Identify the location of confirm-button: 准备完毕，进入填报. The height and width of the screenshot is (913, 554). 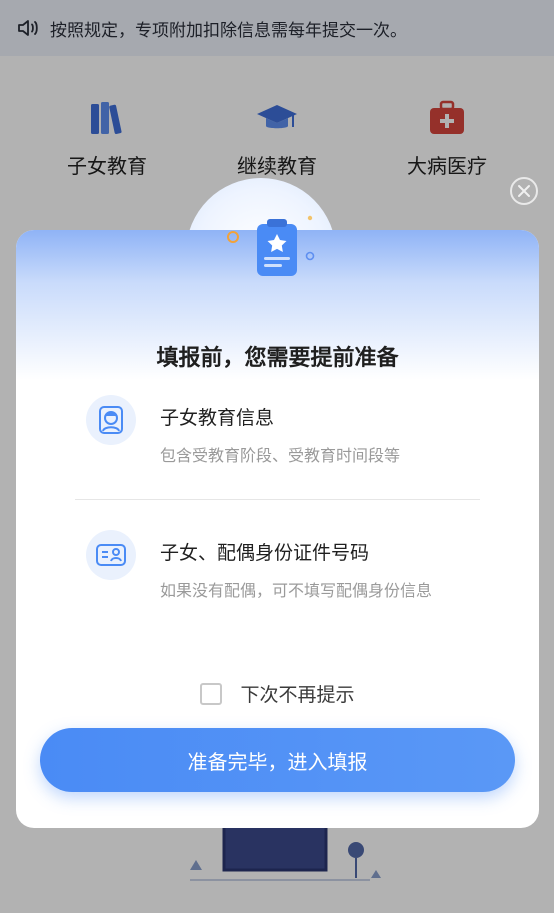
(277, 760).